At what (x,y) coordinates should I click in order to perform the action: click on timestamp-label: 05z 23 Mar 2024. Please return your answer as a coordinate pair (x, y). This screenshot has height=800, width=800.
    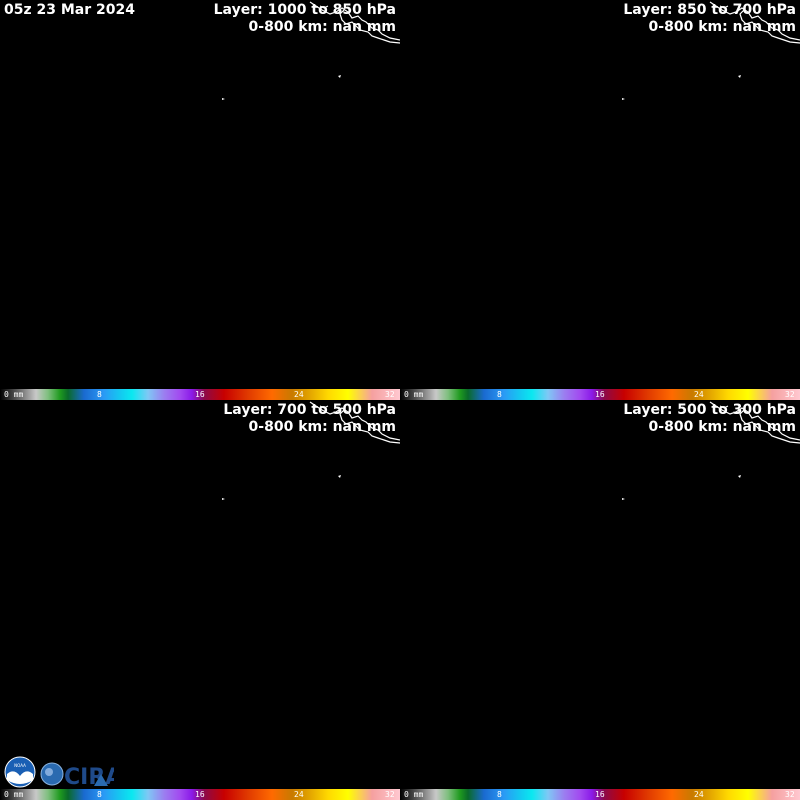
    Looking at the image, I should click on (69, 10).